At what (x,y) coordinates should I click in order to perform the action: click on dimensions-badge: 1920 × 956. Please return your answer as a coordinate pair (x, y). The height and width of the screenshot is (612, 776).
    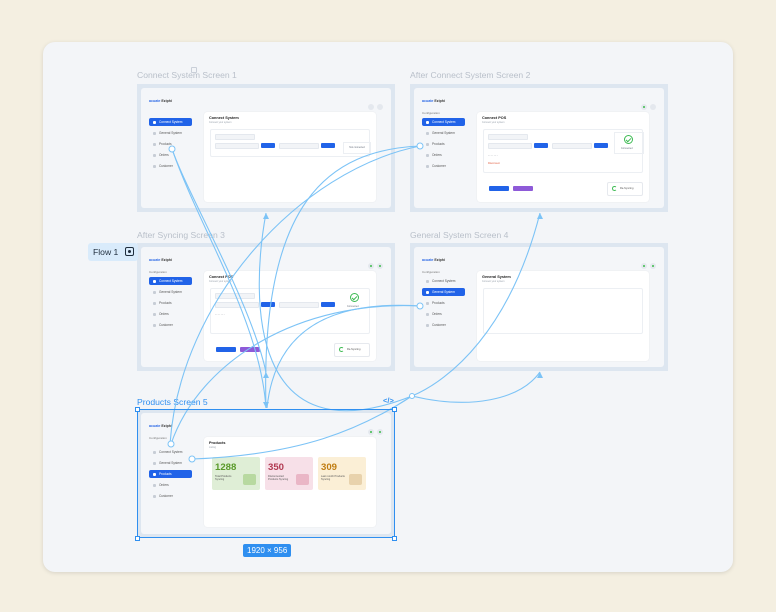
    Looking at the image, I should click on (267, 550).